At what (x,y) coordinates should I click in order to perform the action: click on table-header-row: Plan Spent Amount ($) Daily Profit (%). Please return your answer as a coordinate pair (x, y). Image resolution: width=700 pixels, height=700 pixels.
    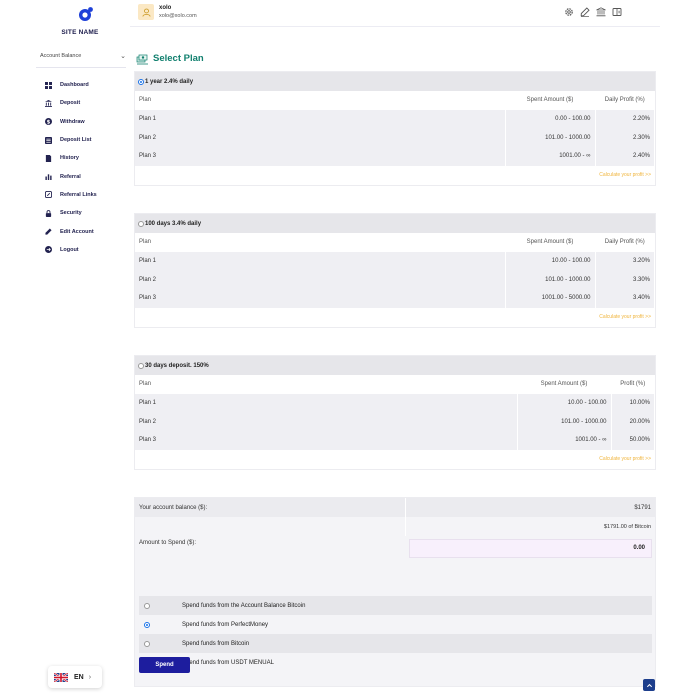
    Looking at the image, I should click on (395, 242).